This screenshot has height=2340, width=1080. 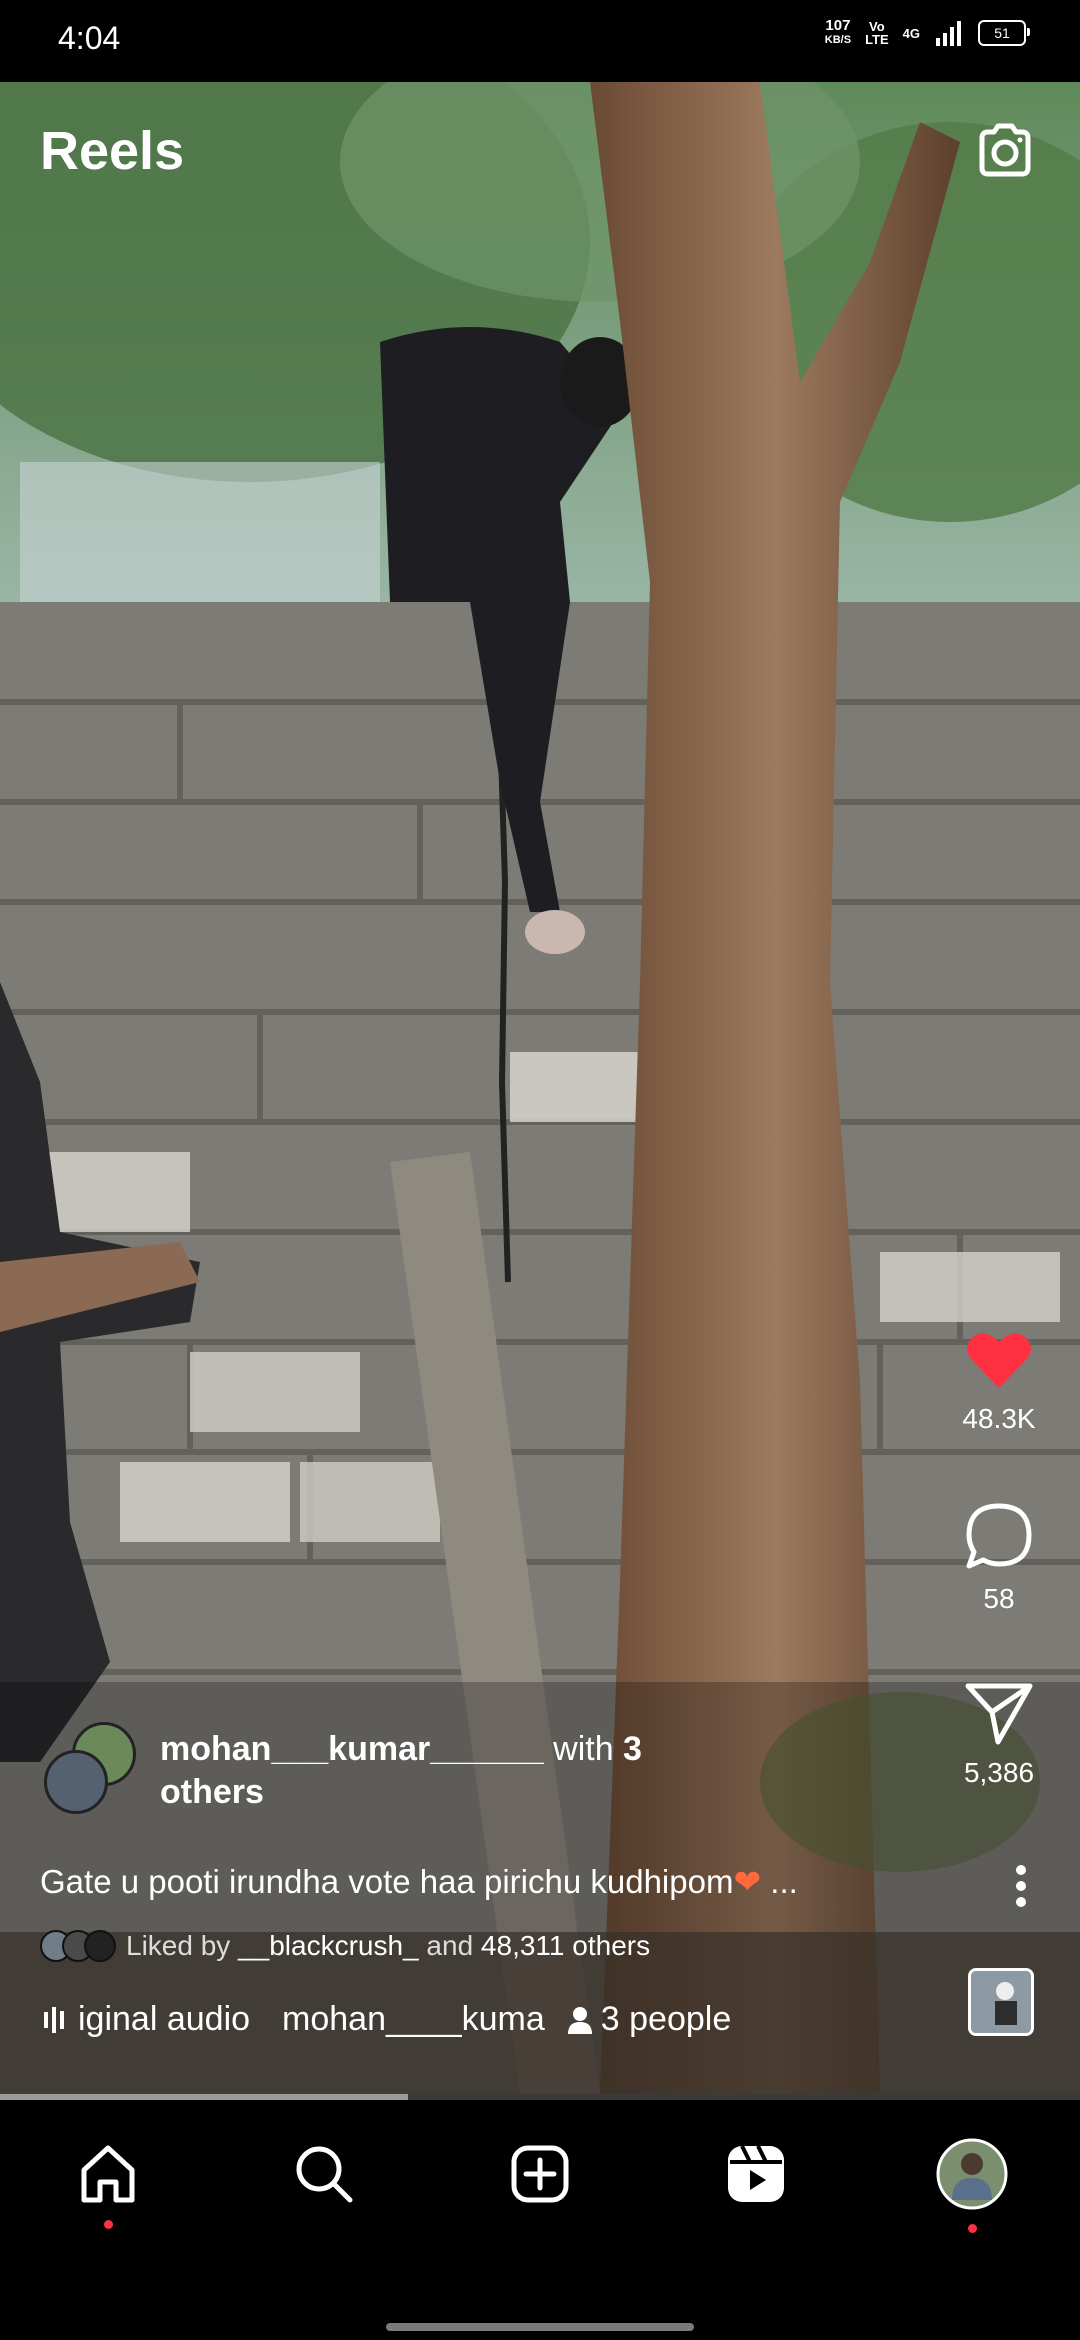 I want to click on nav-reels, so click(x=756, y=2174).